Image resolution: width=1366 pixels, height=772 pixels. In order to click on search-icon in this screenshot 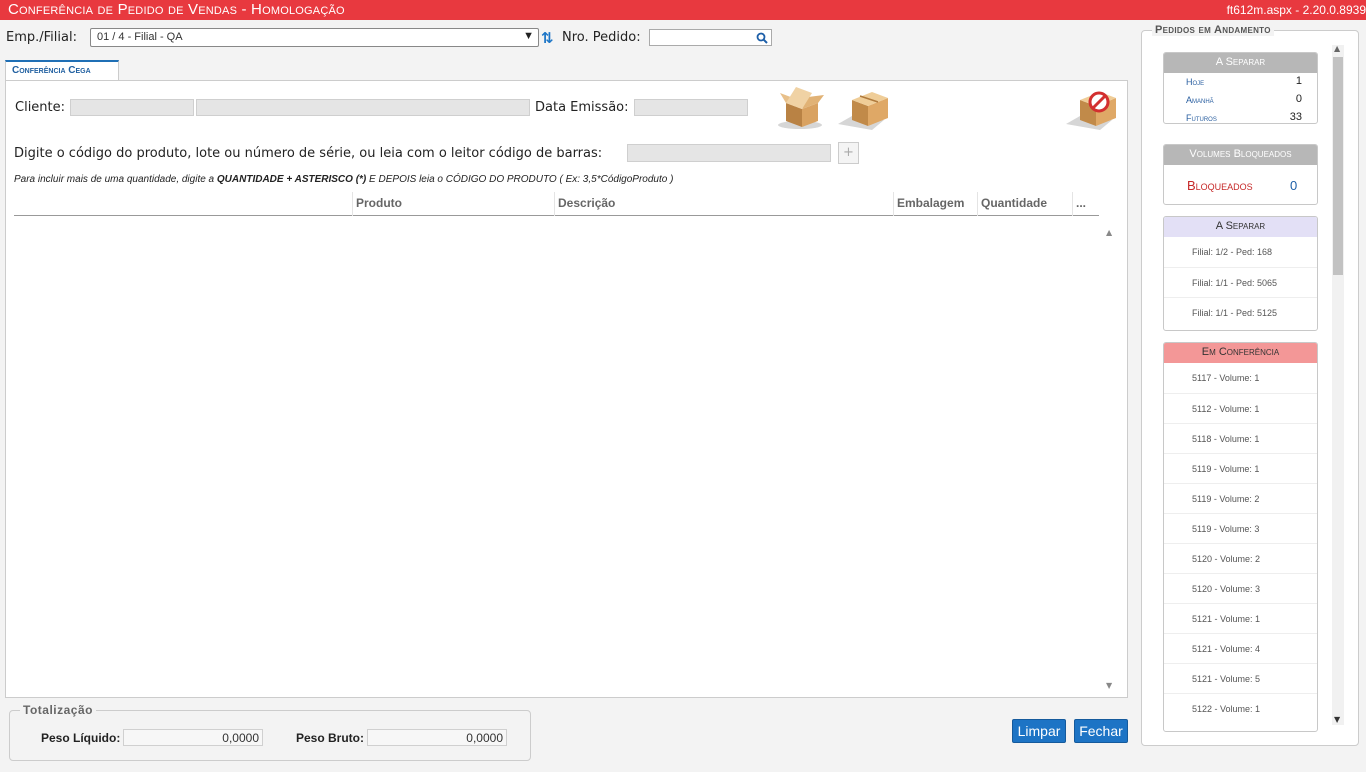, I will do `click(762, 38)`.